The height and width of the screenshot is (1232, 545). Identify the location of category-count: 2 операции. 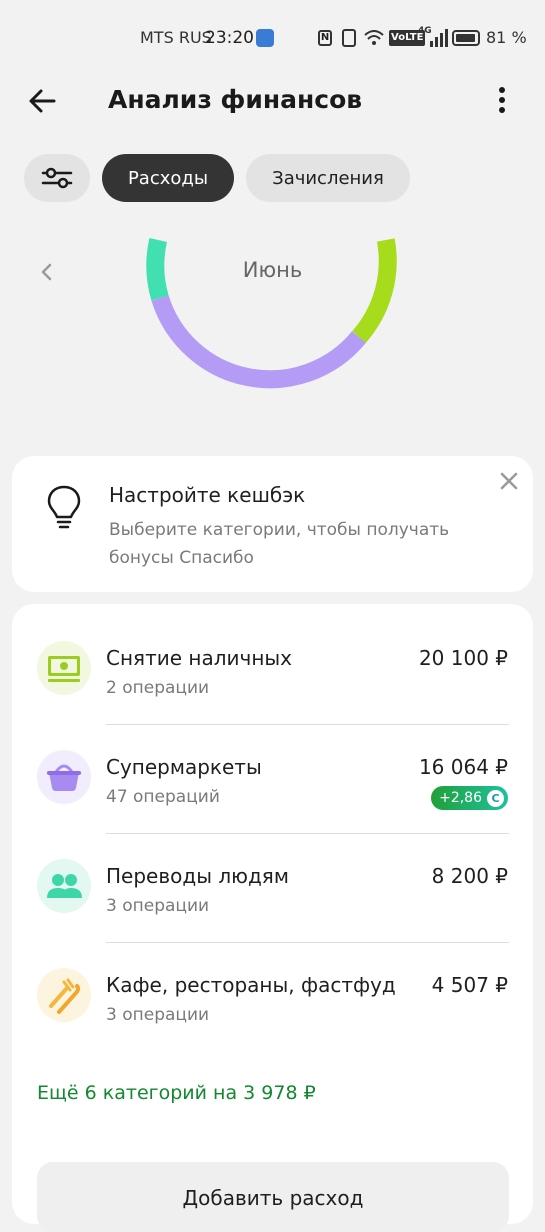
(158, 688).